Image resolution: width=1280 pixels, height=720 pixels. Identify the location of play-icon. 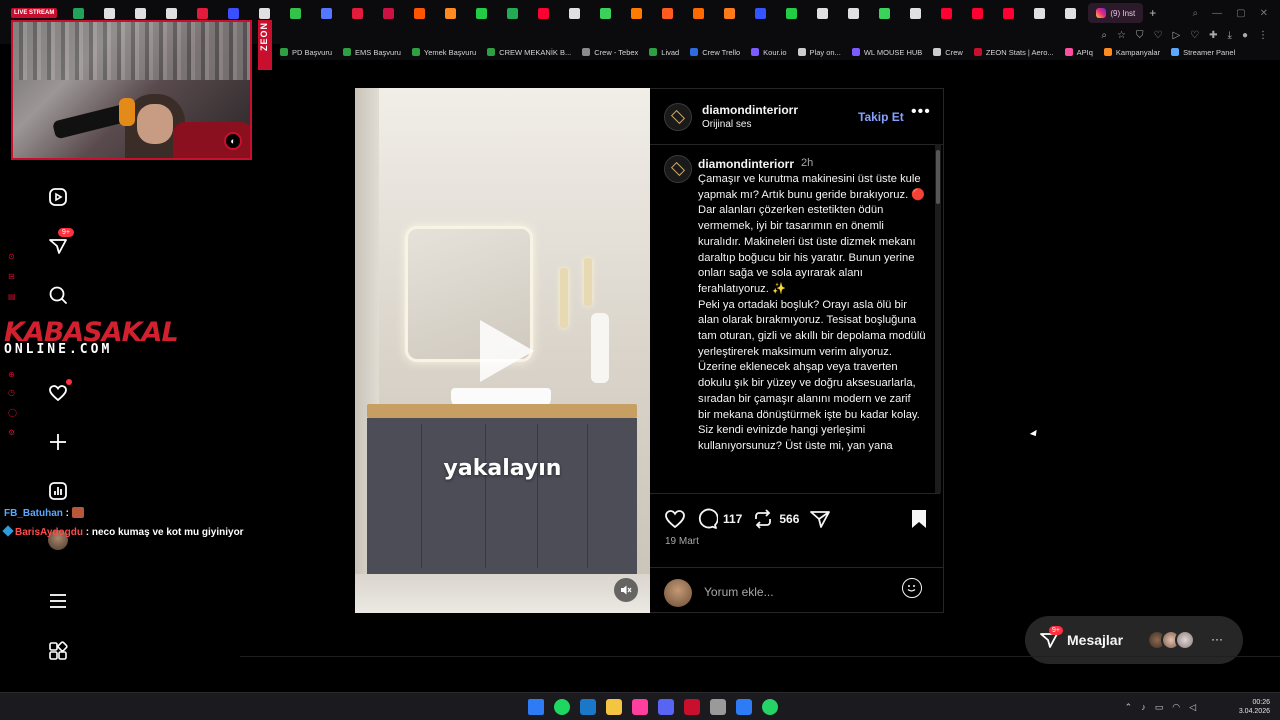
(507, 351).